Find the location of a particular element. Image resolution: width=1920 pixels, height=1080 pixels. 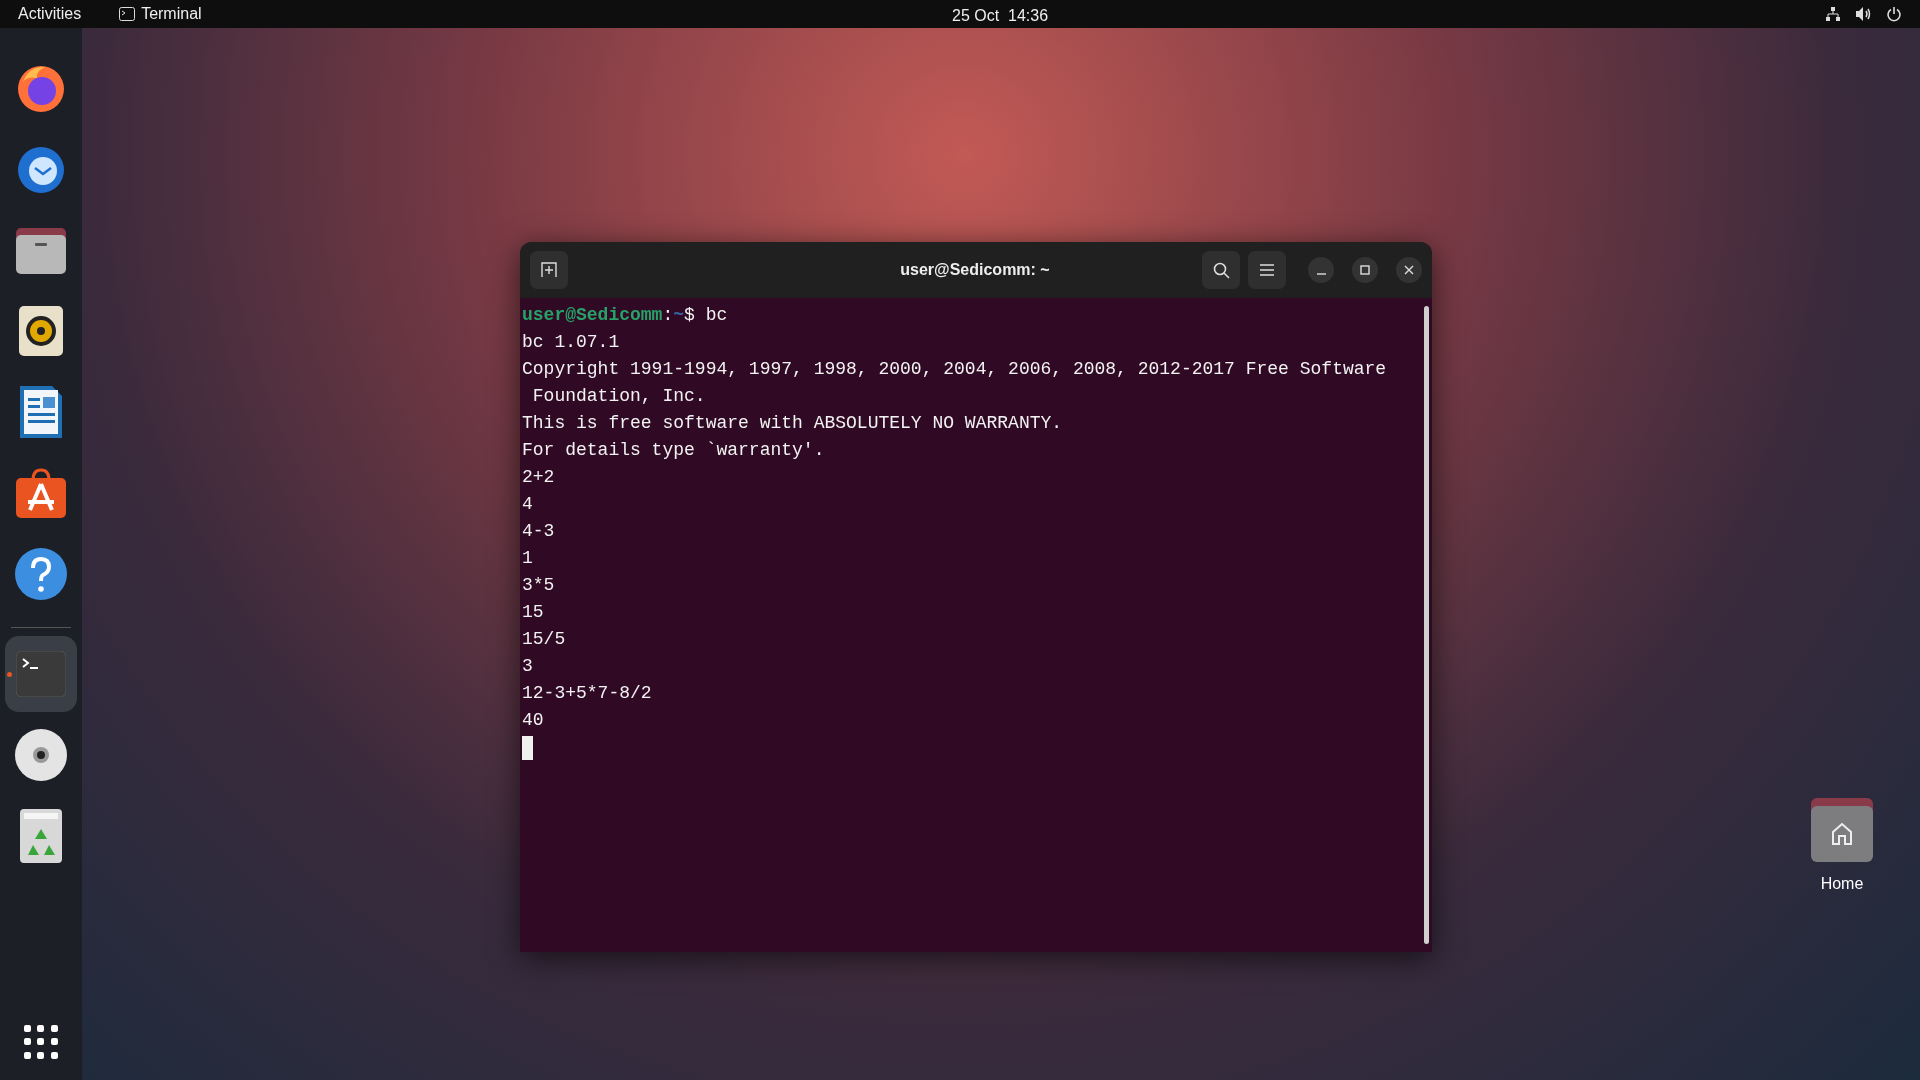

output-line: 4 is located at coordinates (528, 504).